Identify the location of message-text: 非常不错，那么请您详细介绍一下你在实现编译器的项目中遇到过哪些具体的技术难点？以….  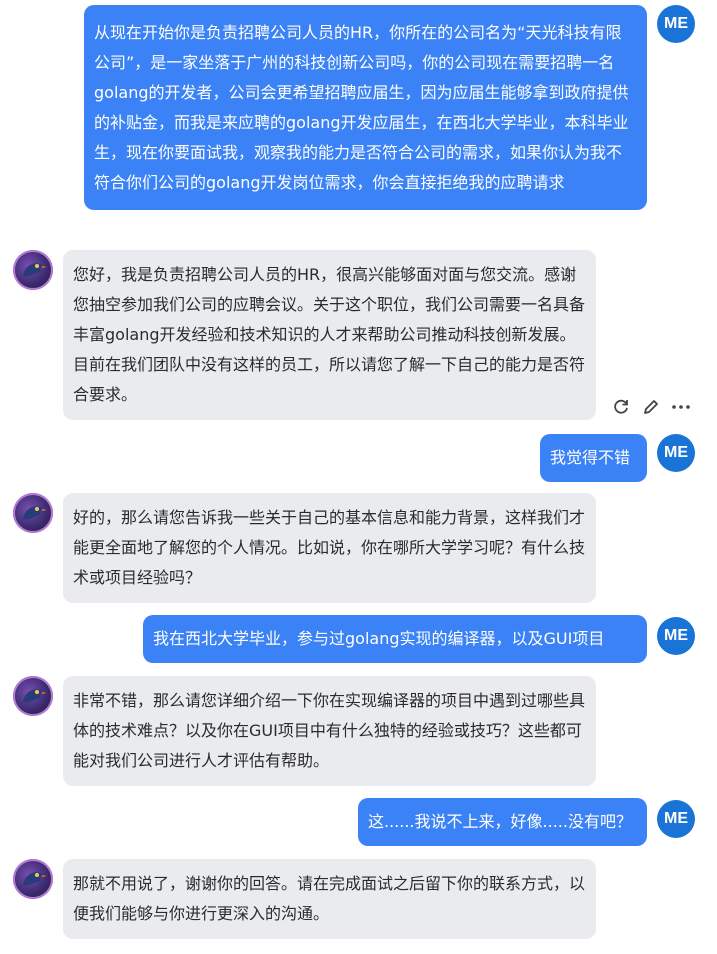
(329, 730).